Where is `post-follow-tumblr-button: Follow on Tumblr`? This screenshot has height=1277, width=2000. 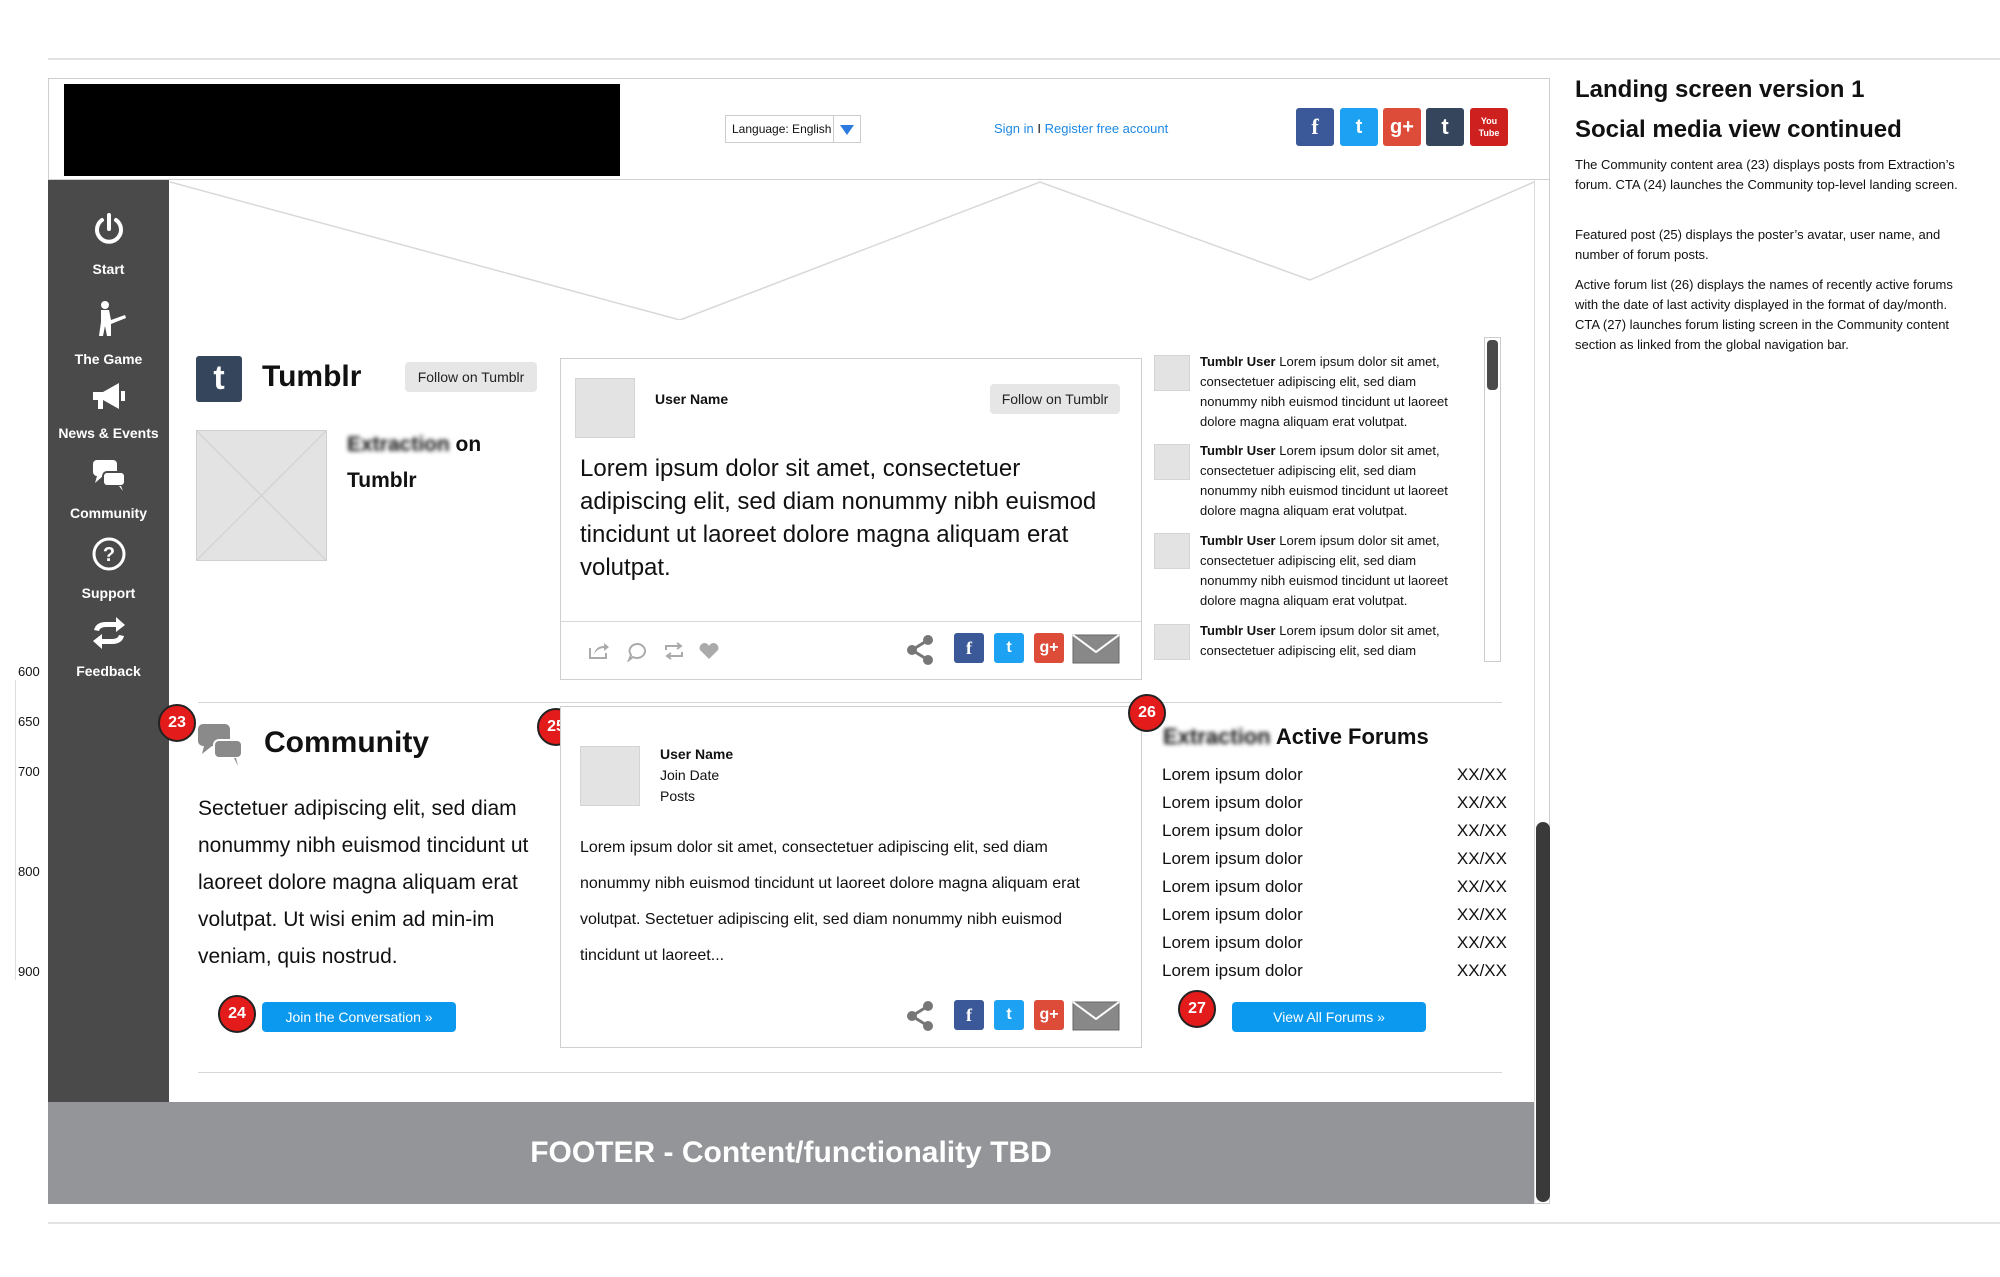 post-follow-tumblr-button: Follow on Tumblr is located at coordinates (1055, 399).